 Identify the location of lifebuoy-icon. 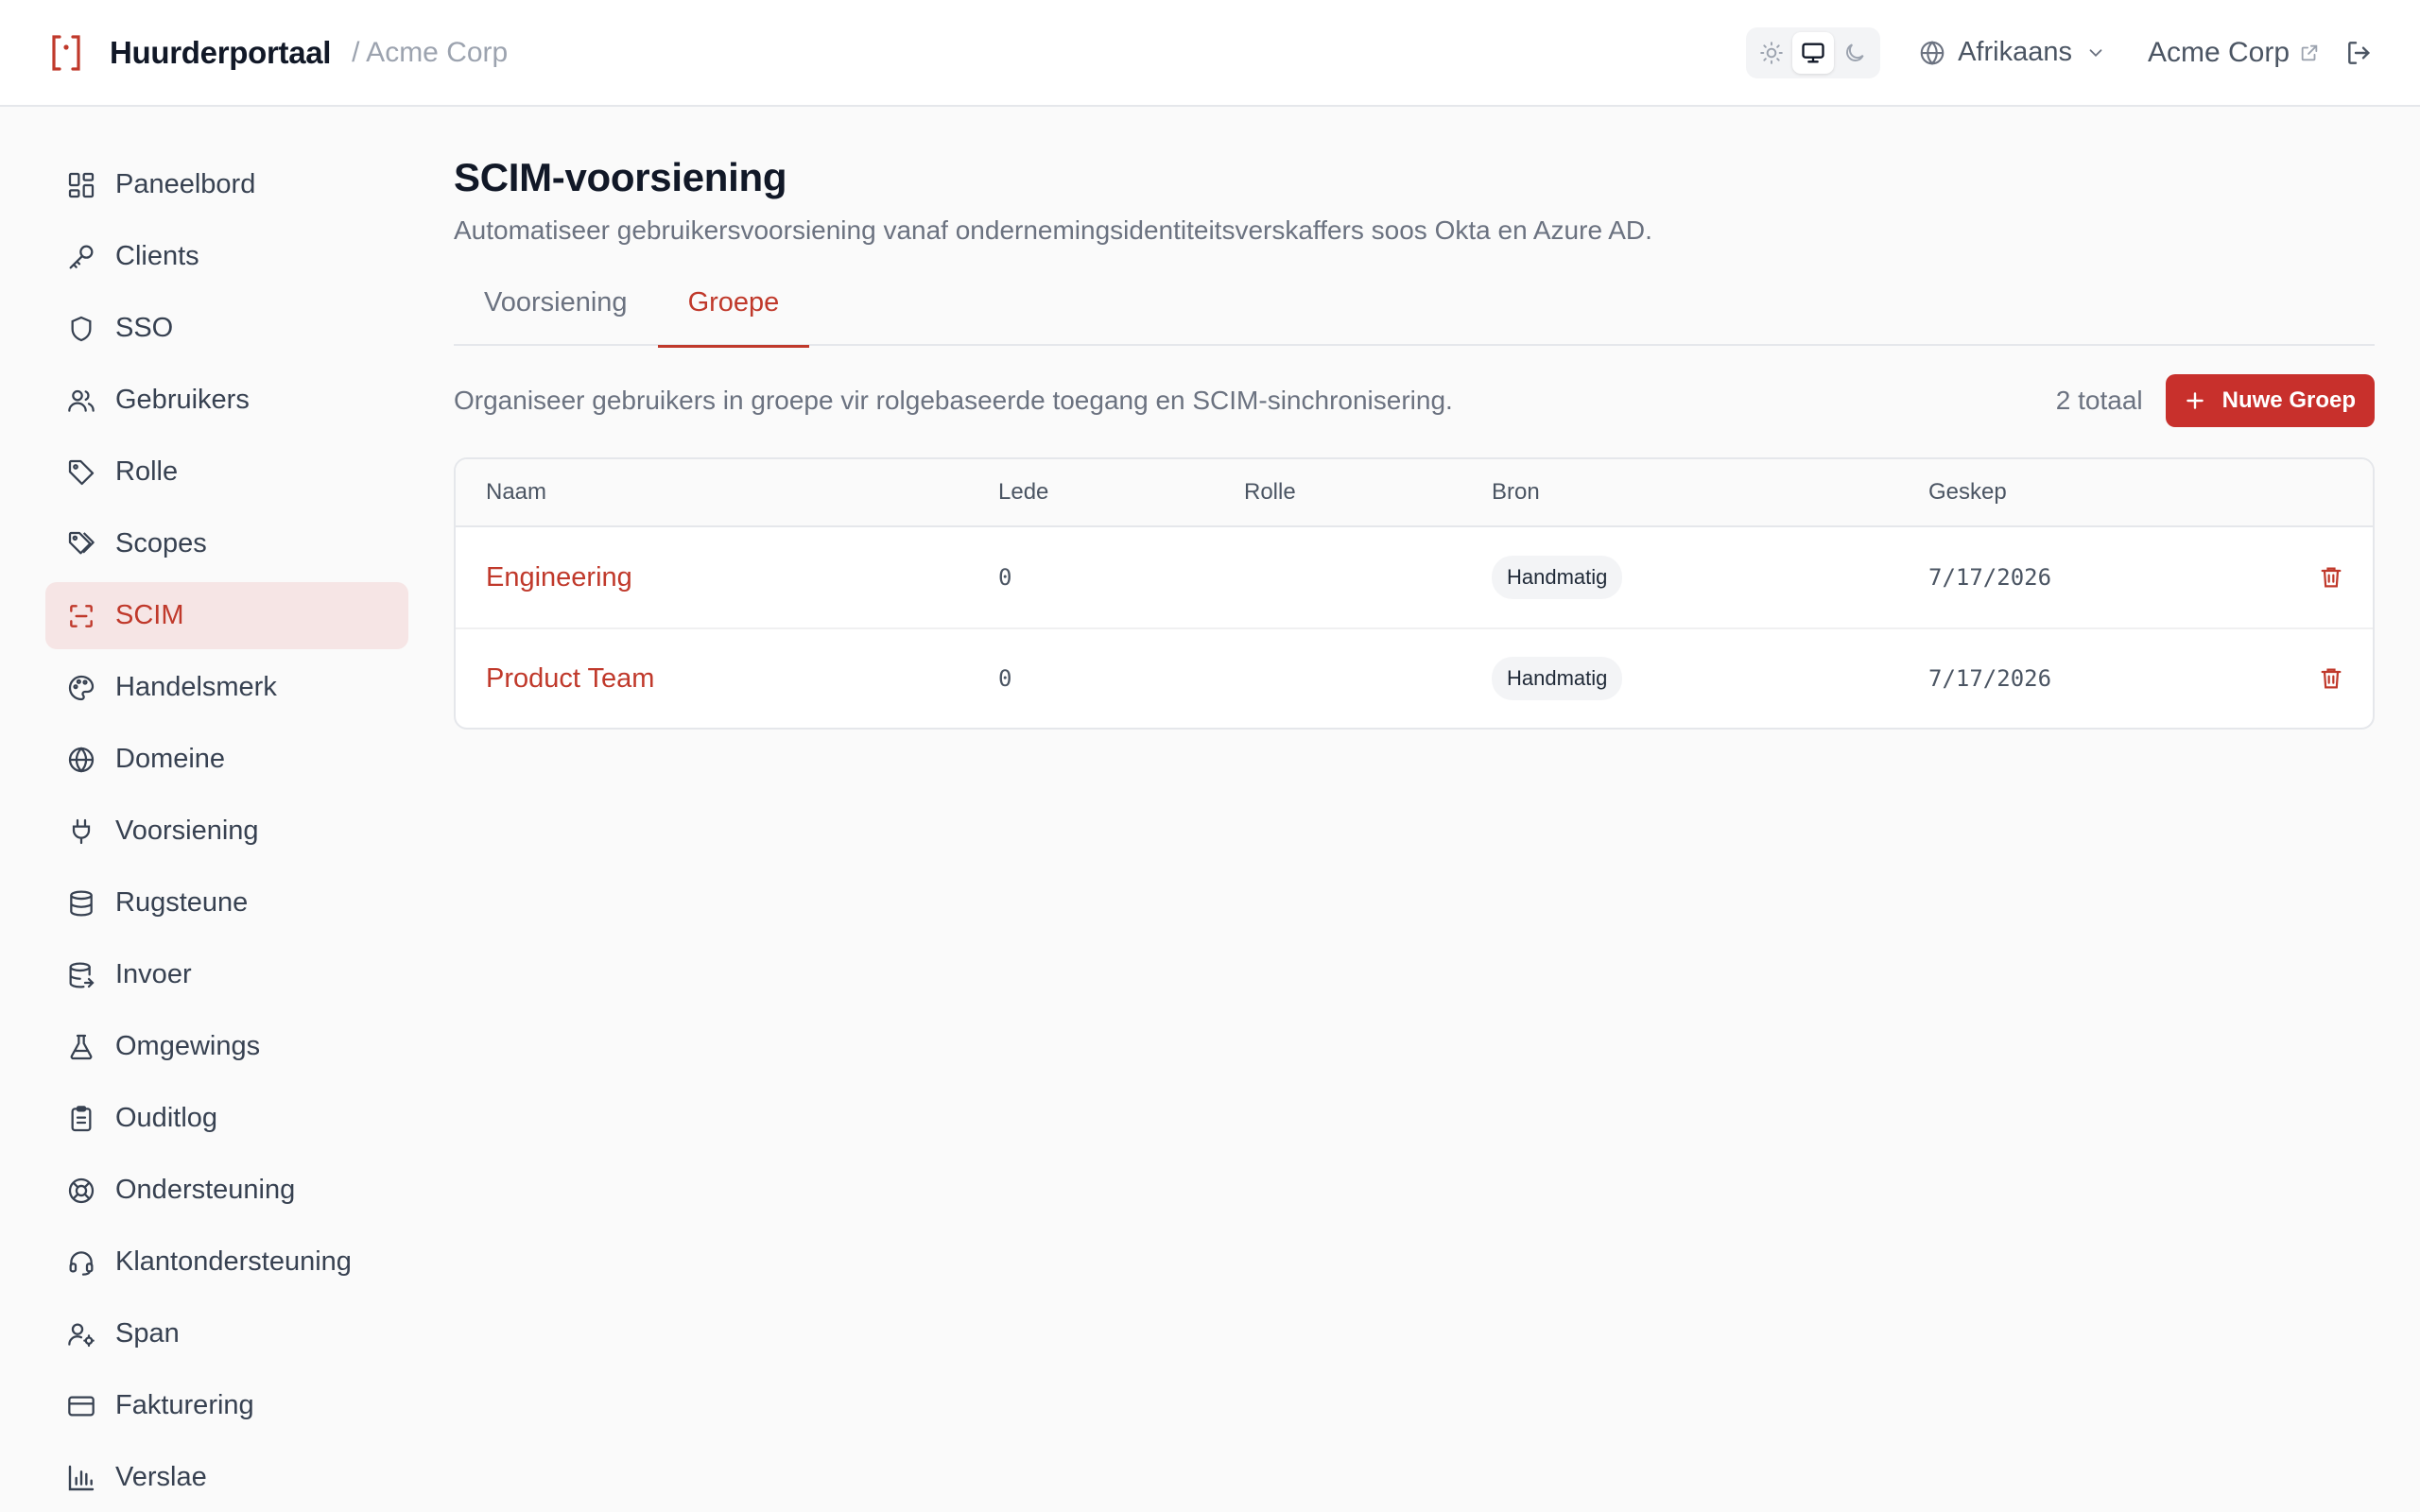
(81, 1190).